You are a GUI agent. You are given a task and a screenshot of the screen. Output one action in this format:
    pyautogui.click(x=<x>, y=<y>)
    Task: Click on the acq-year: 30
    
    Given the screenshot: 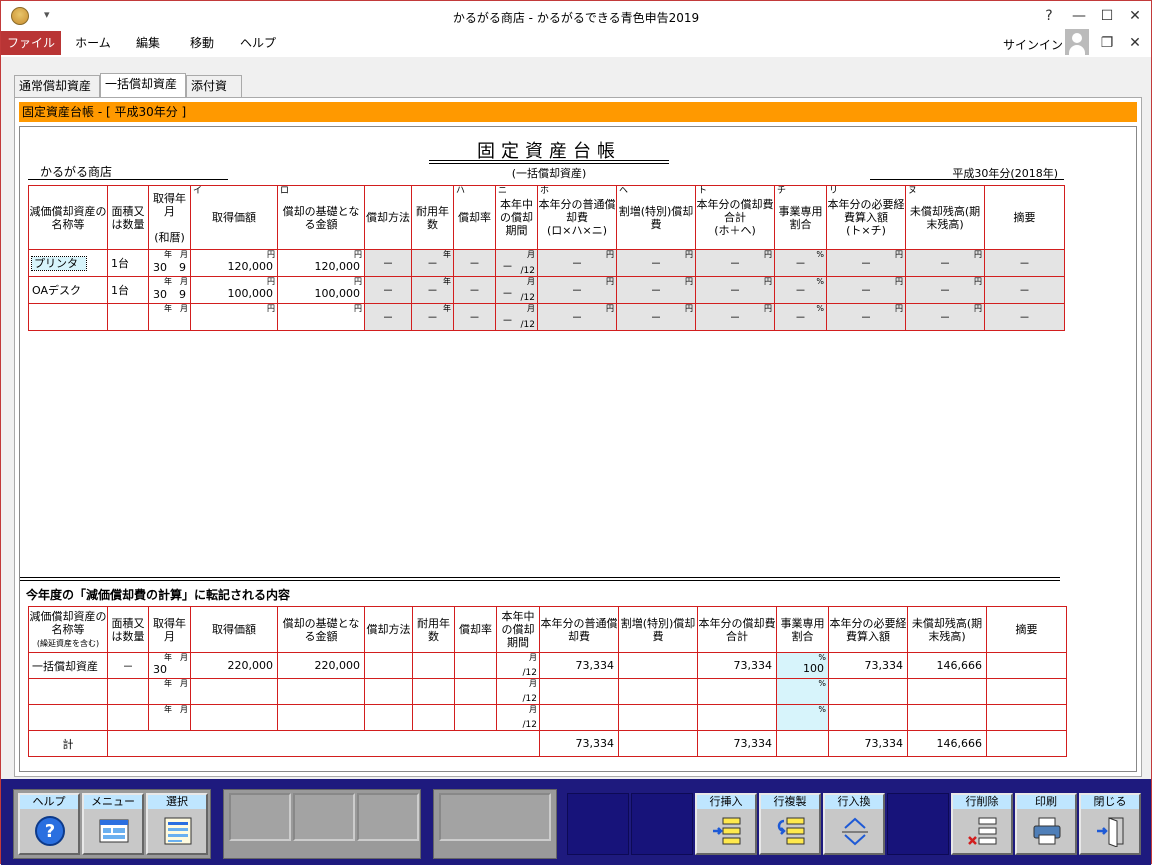 What is the action you would take?
    pyautogui.click(x=160, y=267)
    